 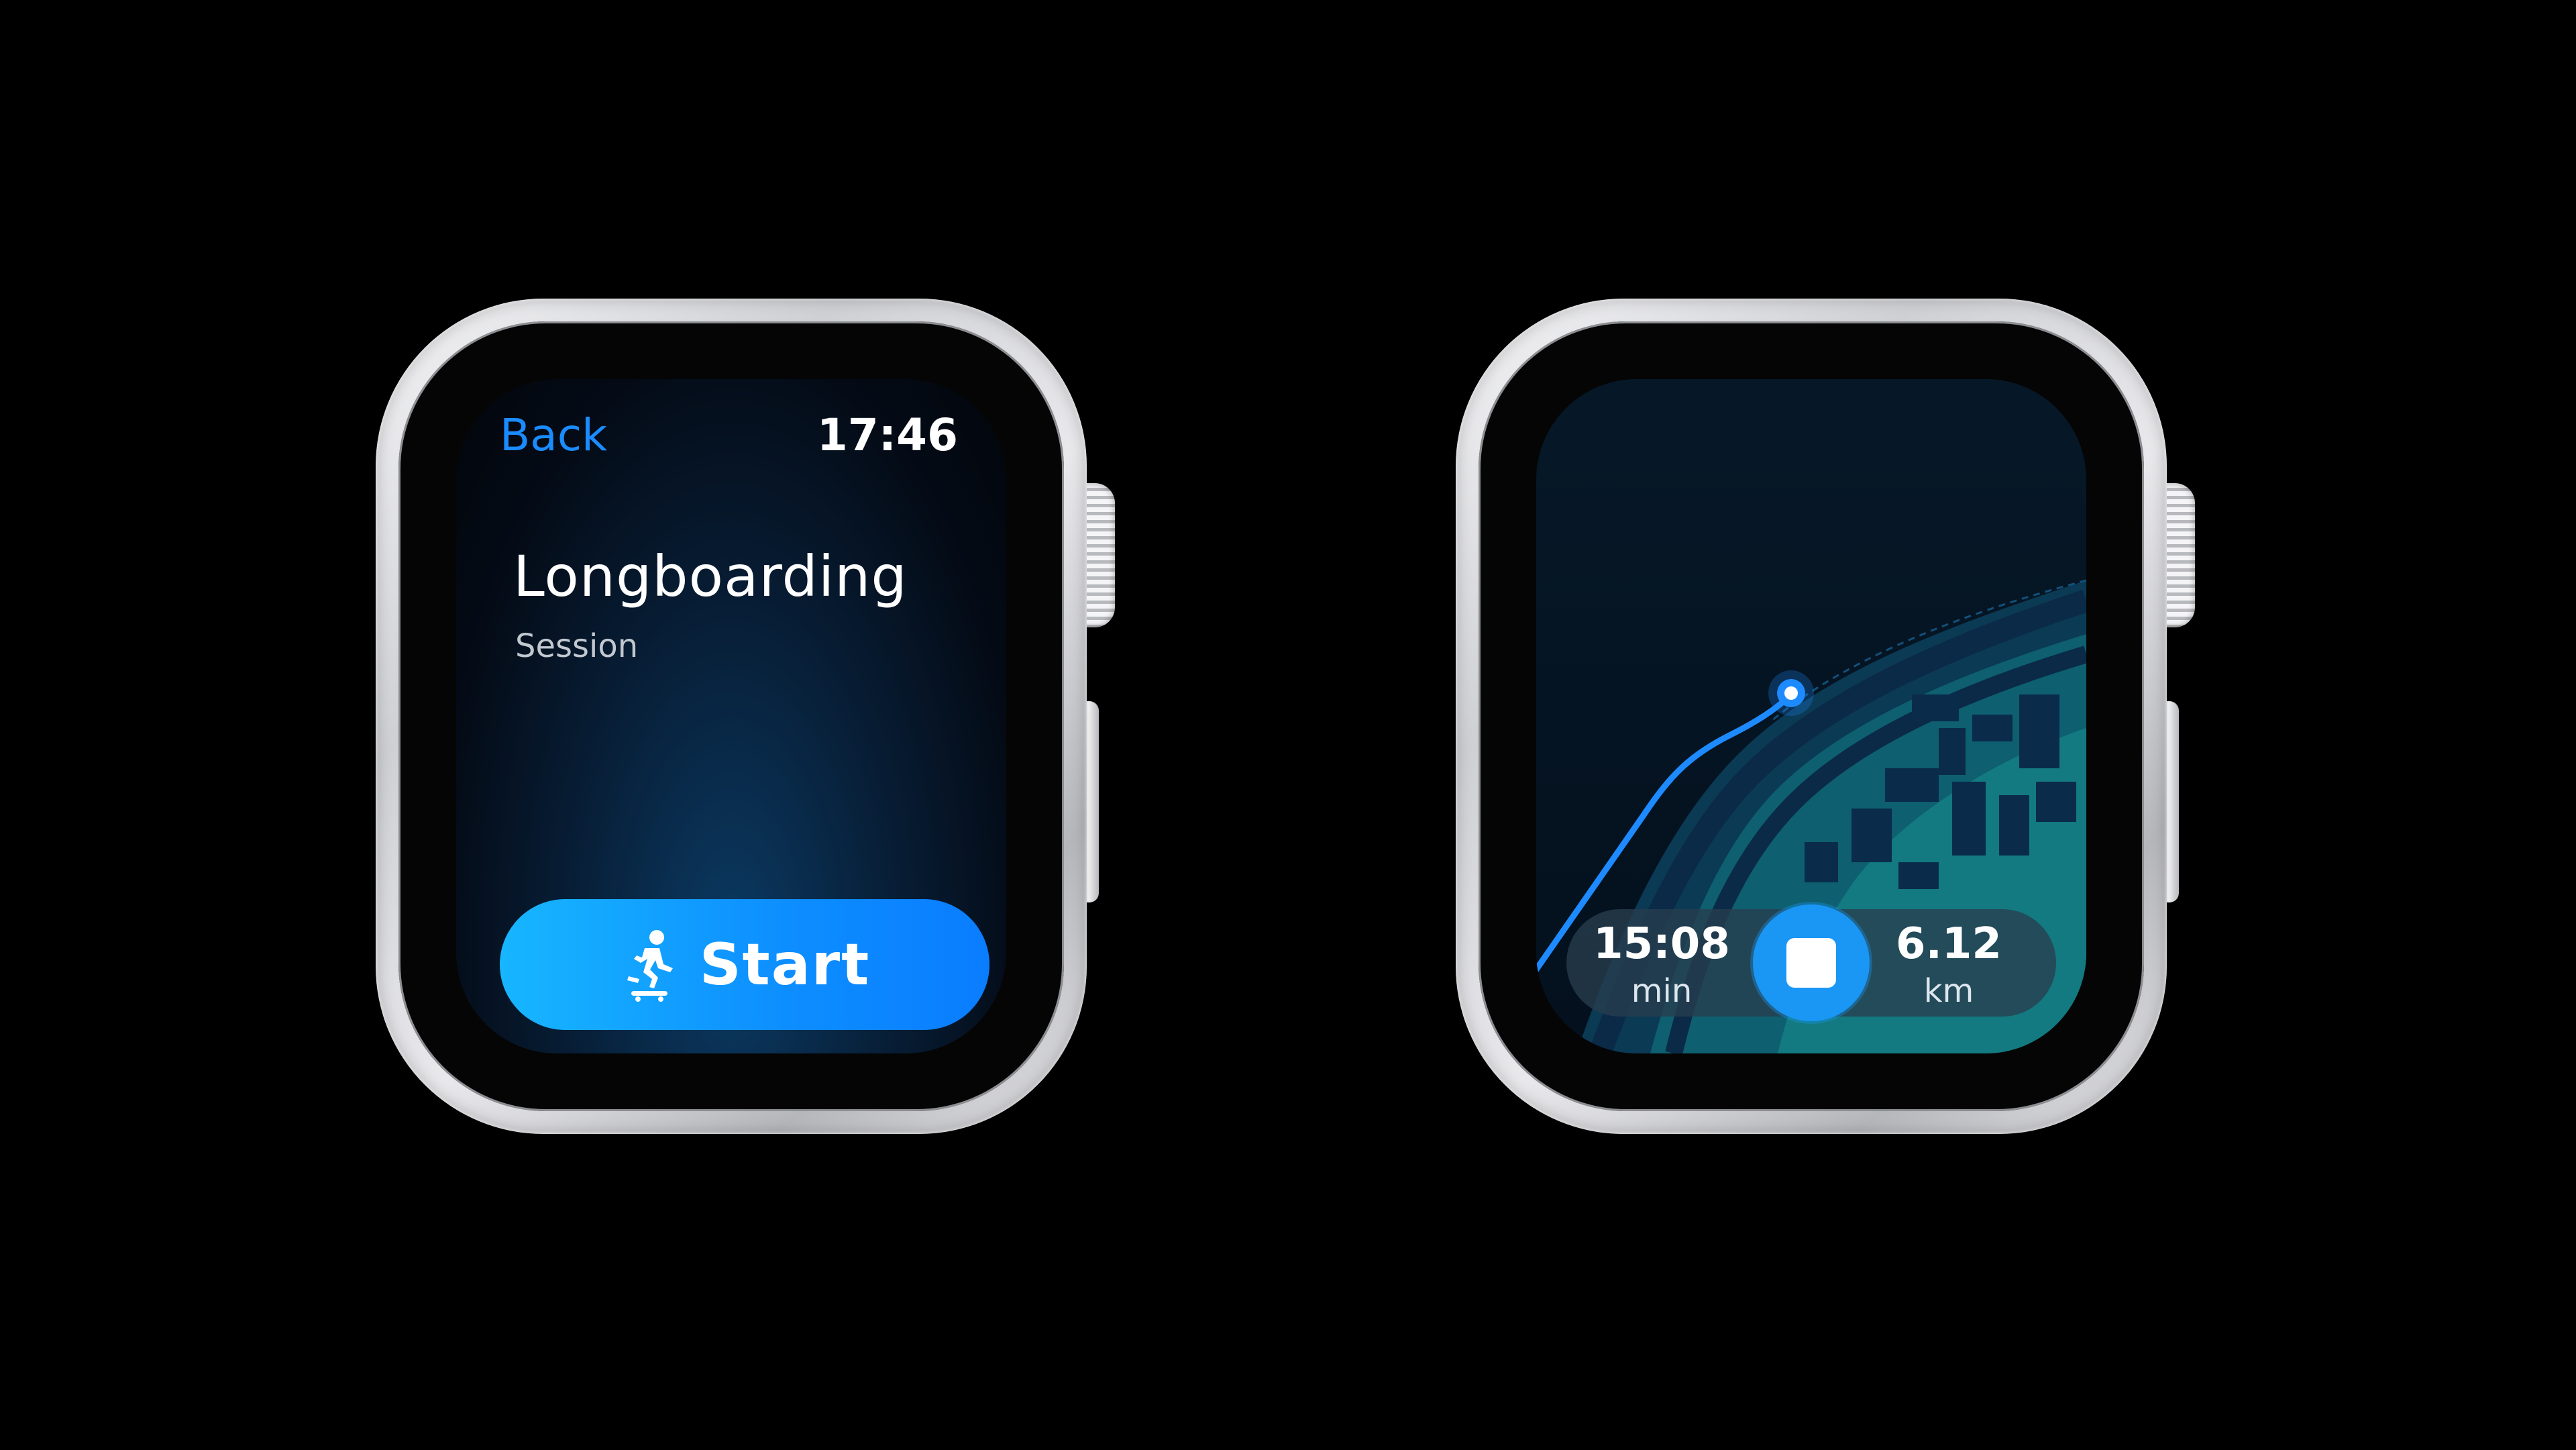 What do you see at coordinates (710, 576) in the screenshot?
I see `activity-title: Longboarding` at bounding box center [710, 576].